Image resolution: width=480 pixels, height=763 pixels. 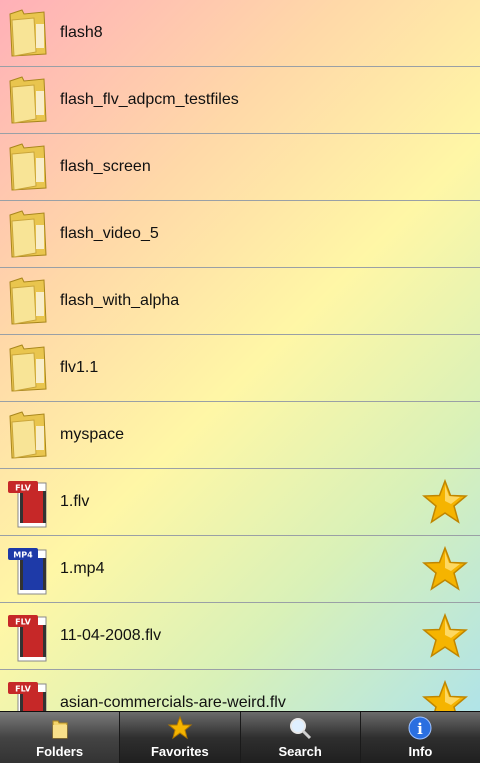 What do you see at coordinates (173, 702) in the screenshot?
I see `item-label: asian-commercials-are-weird.flv` at bounding box center [173, 702].